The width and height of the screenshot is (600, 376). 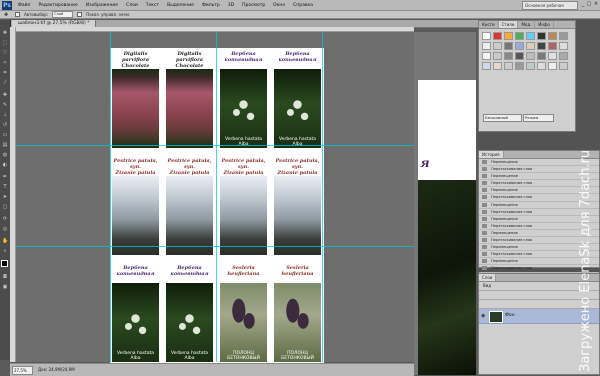 What do you see at coordinates (5, 229) in the screenshot?
I see `3d-orbit-icon: ◎` at bounding box center [5, 229].